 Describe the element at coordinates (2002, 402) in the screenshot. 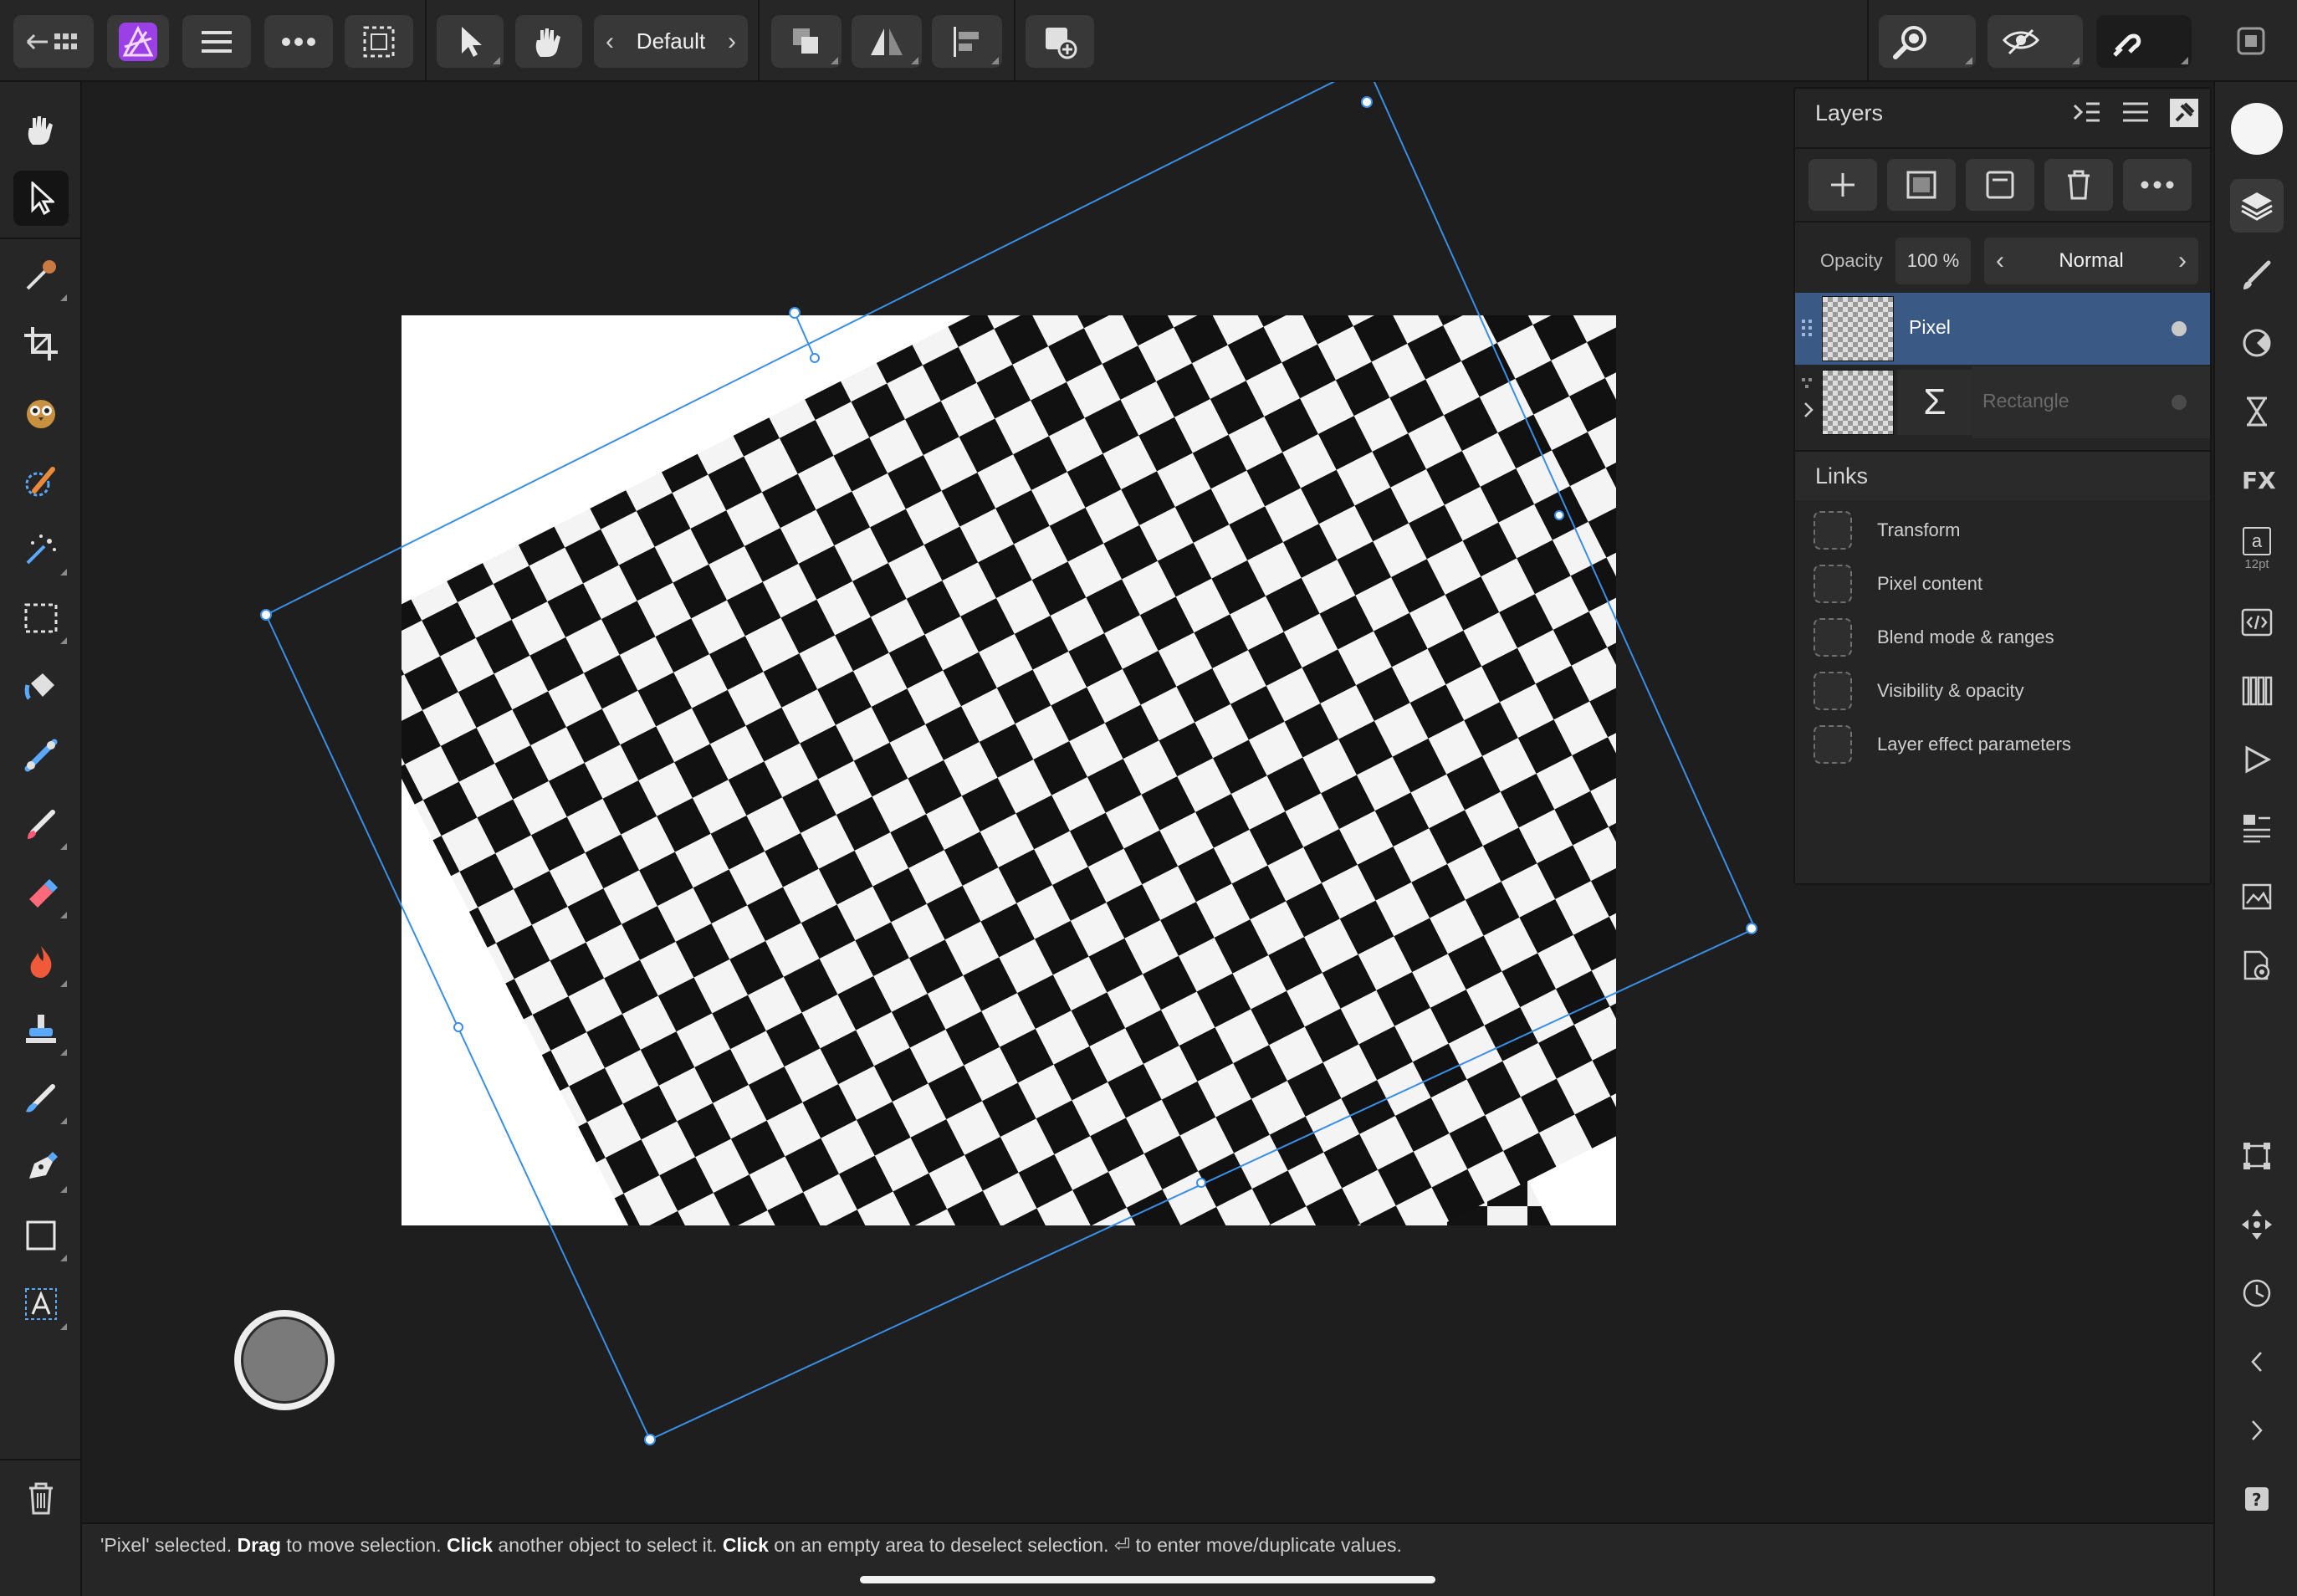

I see `layer-row-rectangle: Σ Rectangle` at that location.